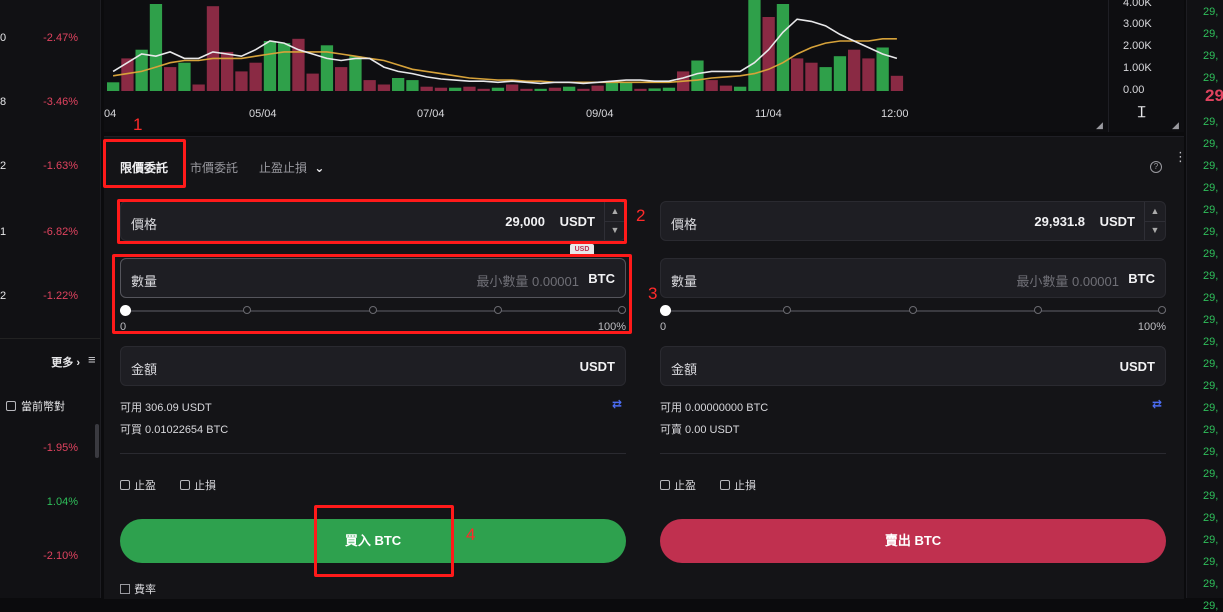  What do you see at coordinates (597, 366) in the screenshot?
I see `buy-amount-unit: USDT` at bounding box center [597, 366].